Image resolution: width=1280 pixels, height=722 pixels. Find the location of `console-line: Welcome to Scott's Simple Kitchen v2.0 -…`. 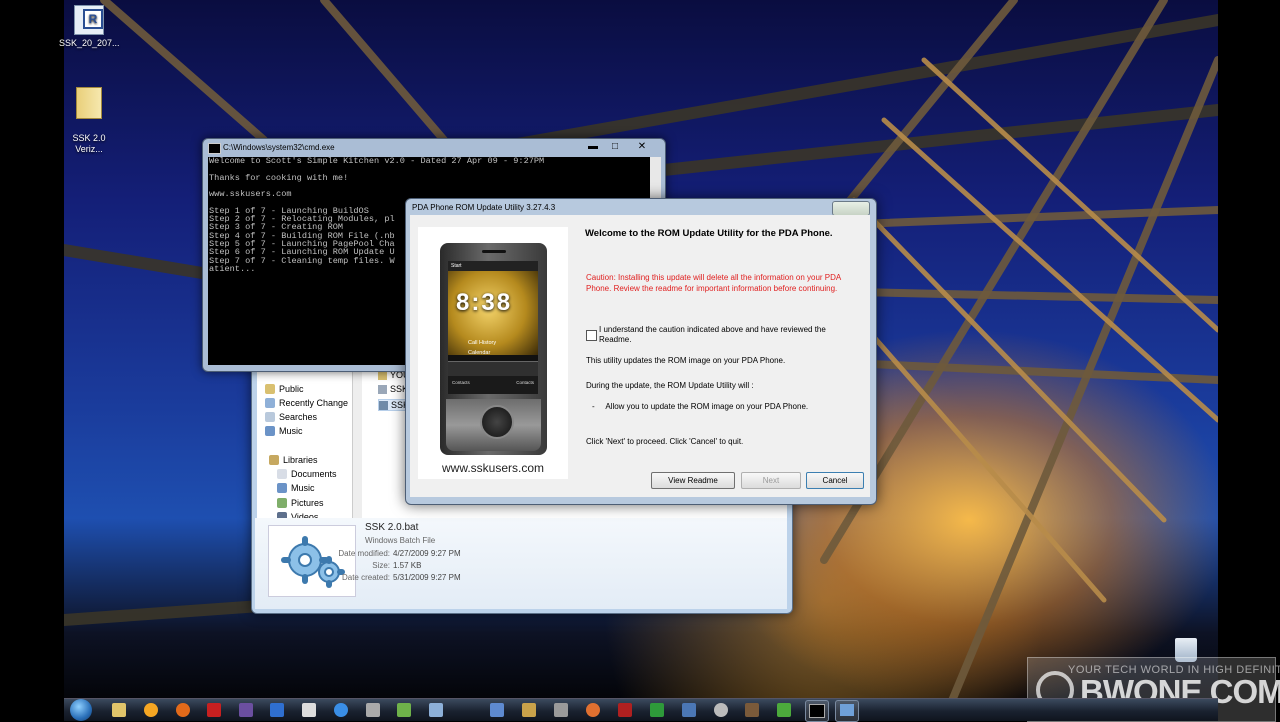

console-line: Welcome to Scott's Simple Kitchen v2.0 -… is located at coordinates (377, 161).